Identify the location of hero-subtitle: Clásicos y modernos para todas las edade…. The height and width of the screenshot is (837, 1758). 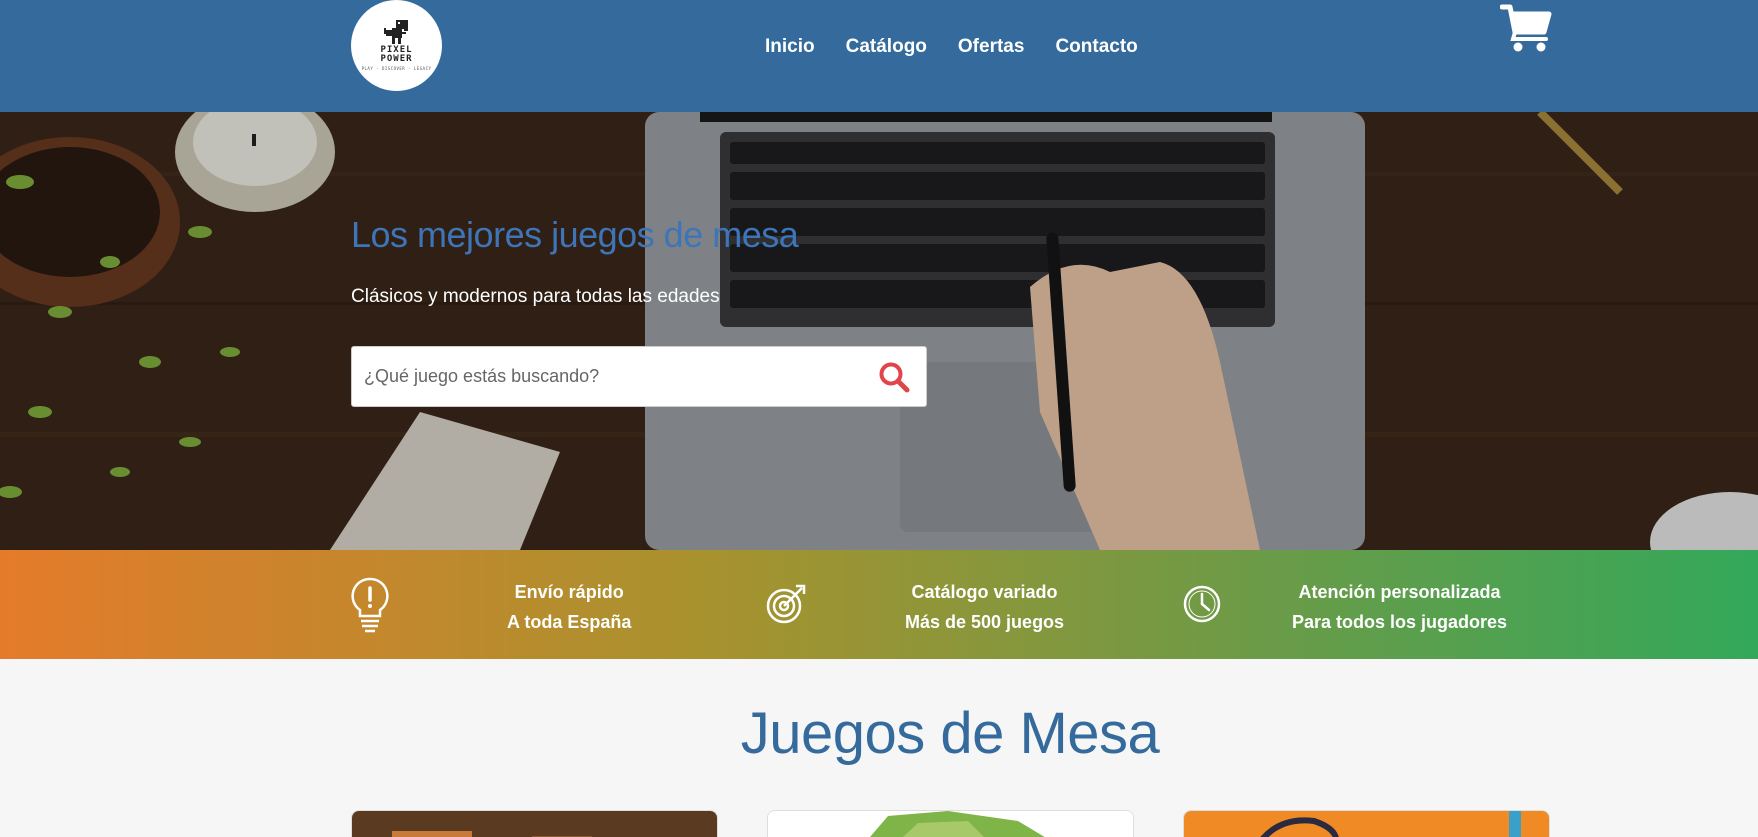
(535, 296).